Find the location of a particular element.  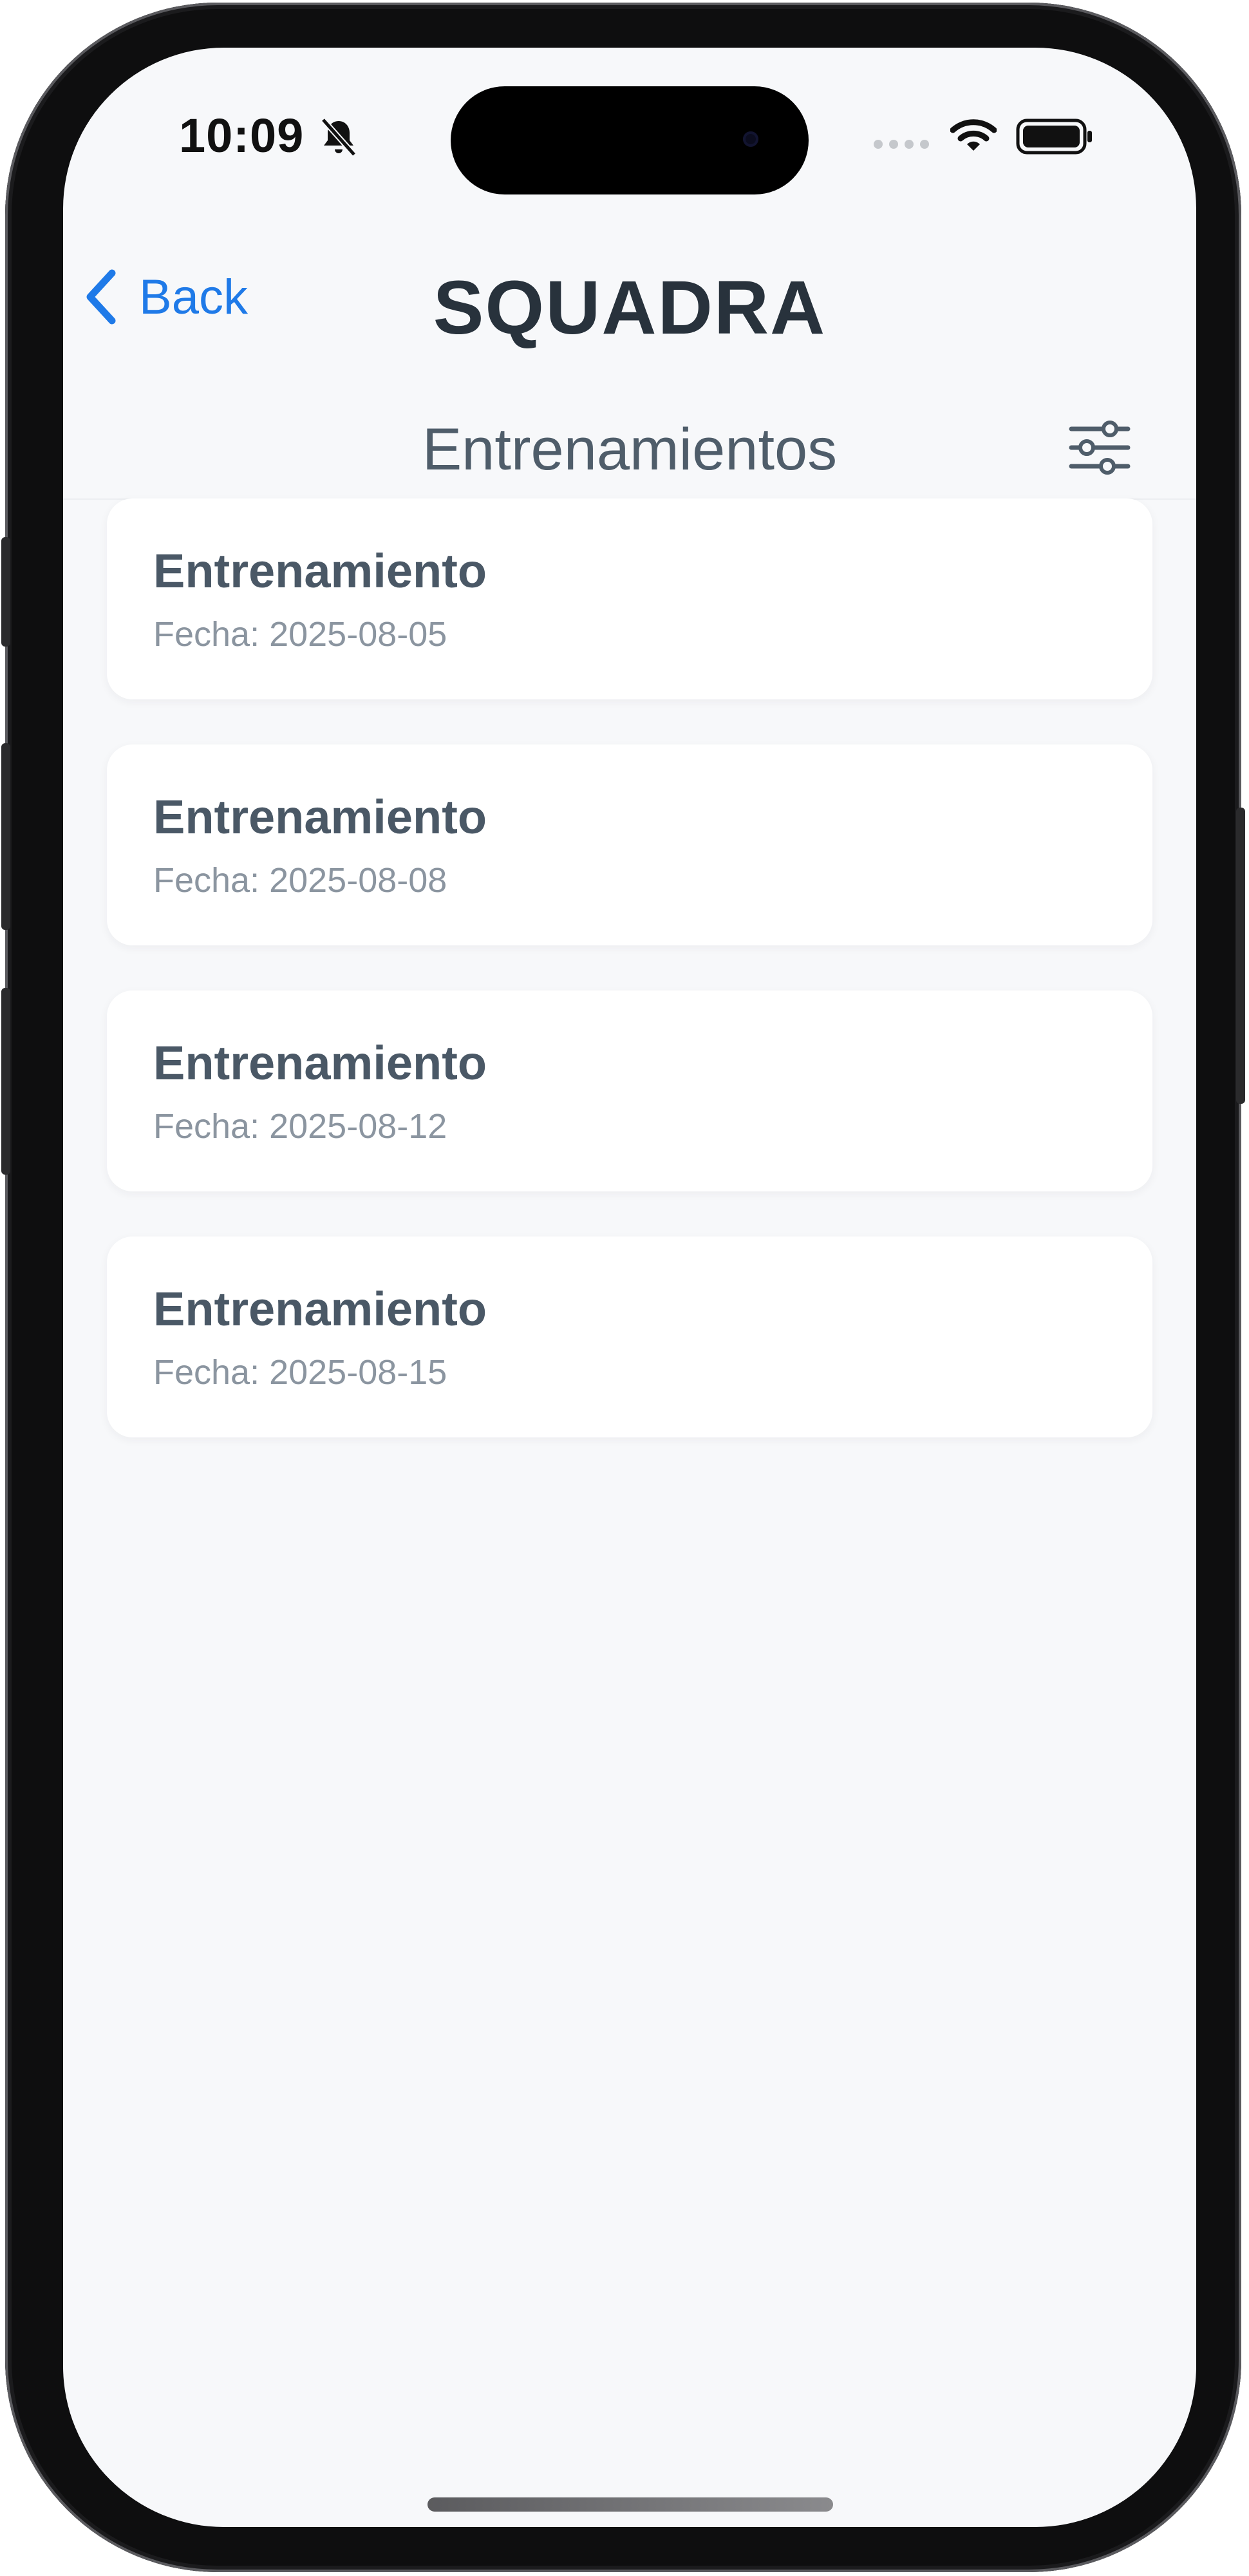

battery-icon is located at coordinates (1054, 136).